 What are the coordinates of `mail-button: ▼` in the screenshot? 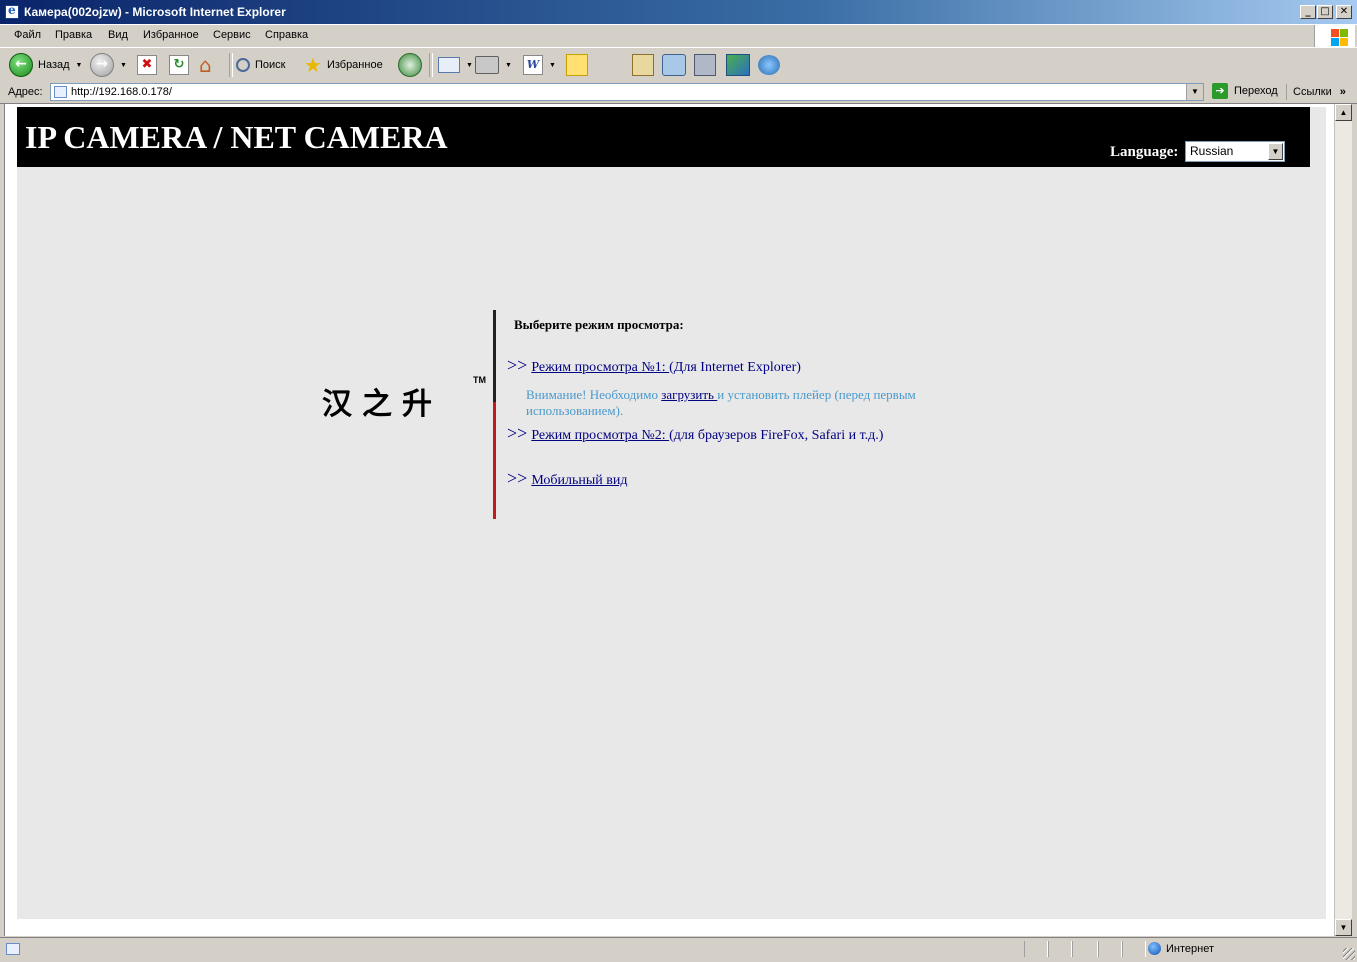 It's located at (455, 65).